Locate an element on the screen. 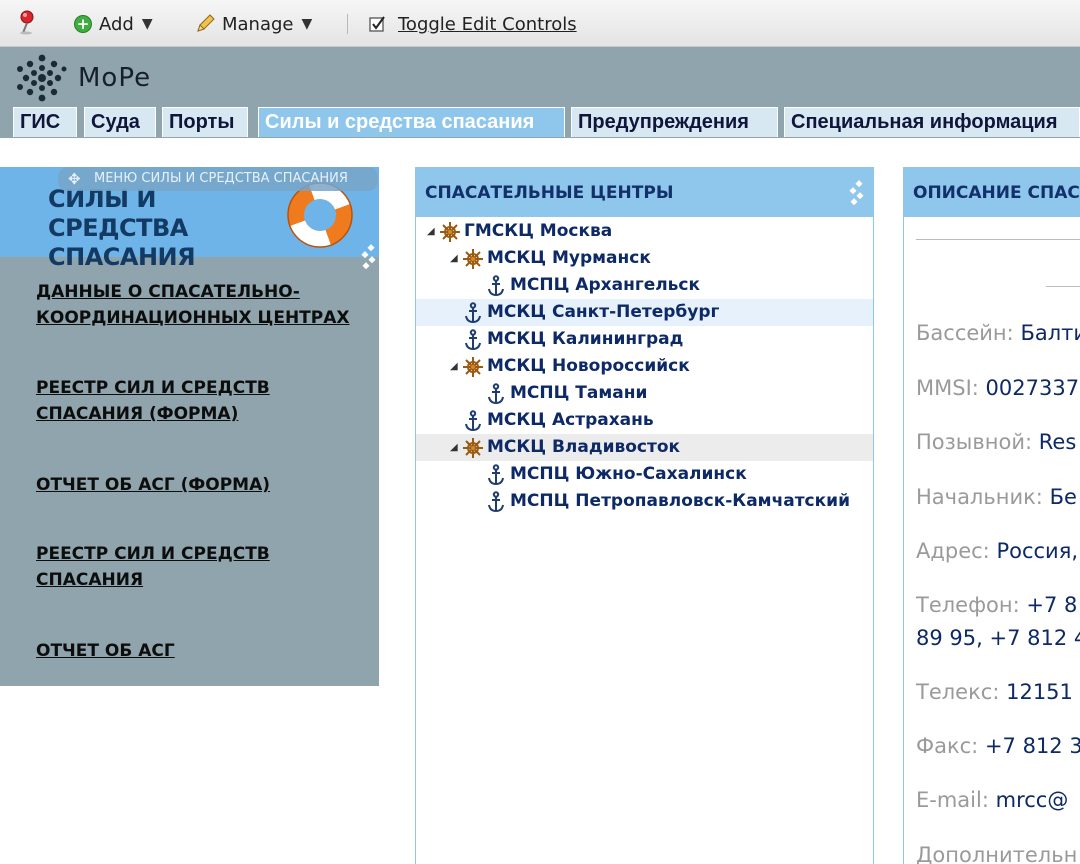 The width and height of the screenshot is (1080, 864). toggle-edit-controls-button: Toggle Edit Controls is located at coordinates (472, 24).